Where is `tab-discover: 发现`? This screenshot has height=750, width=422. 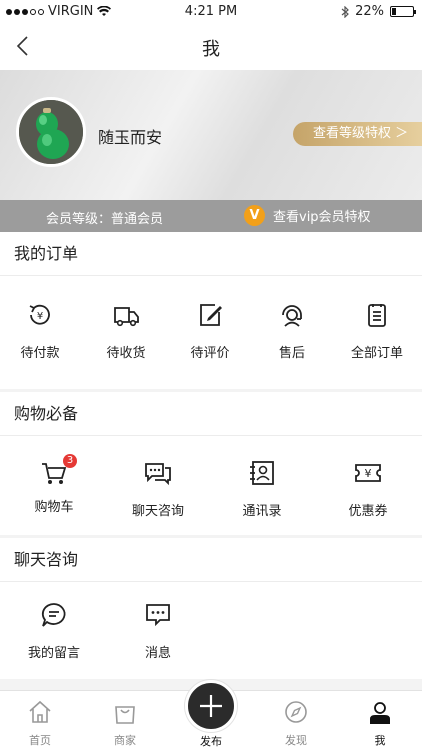 tab-discover: 发现 is located at coordinates (296, 723).